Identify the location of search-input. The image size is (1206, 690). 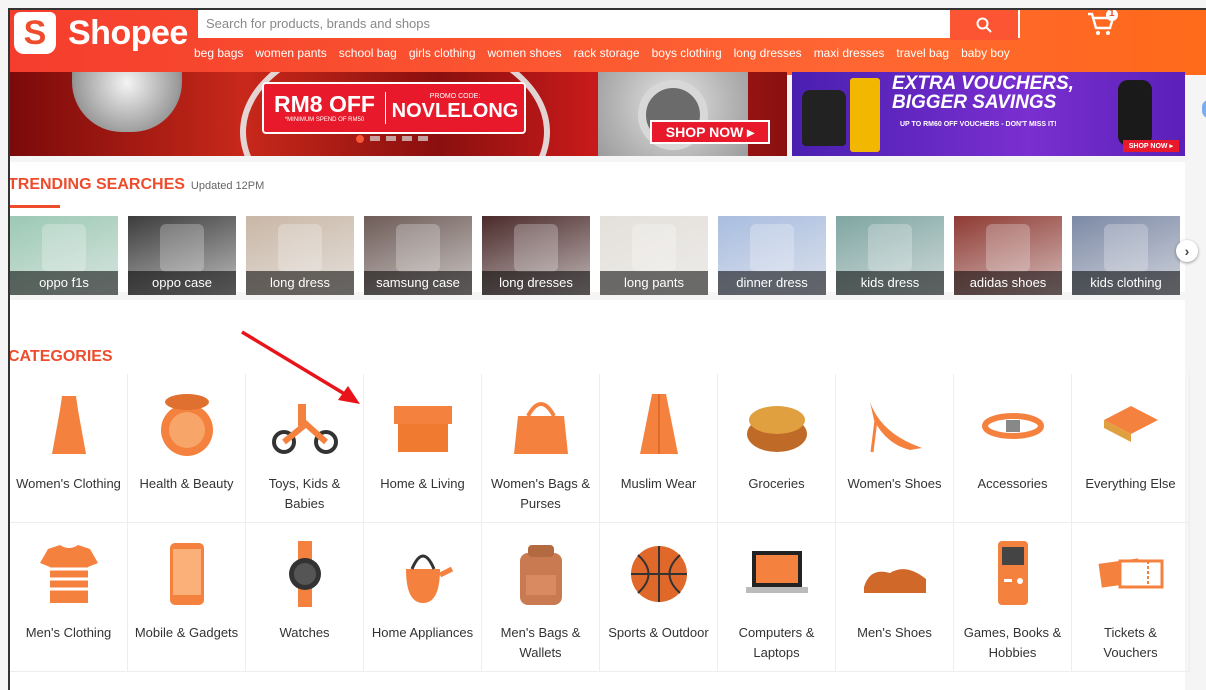
(576, 23).